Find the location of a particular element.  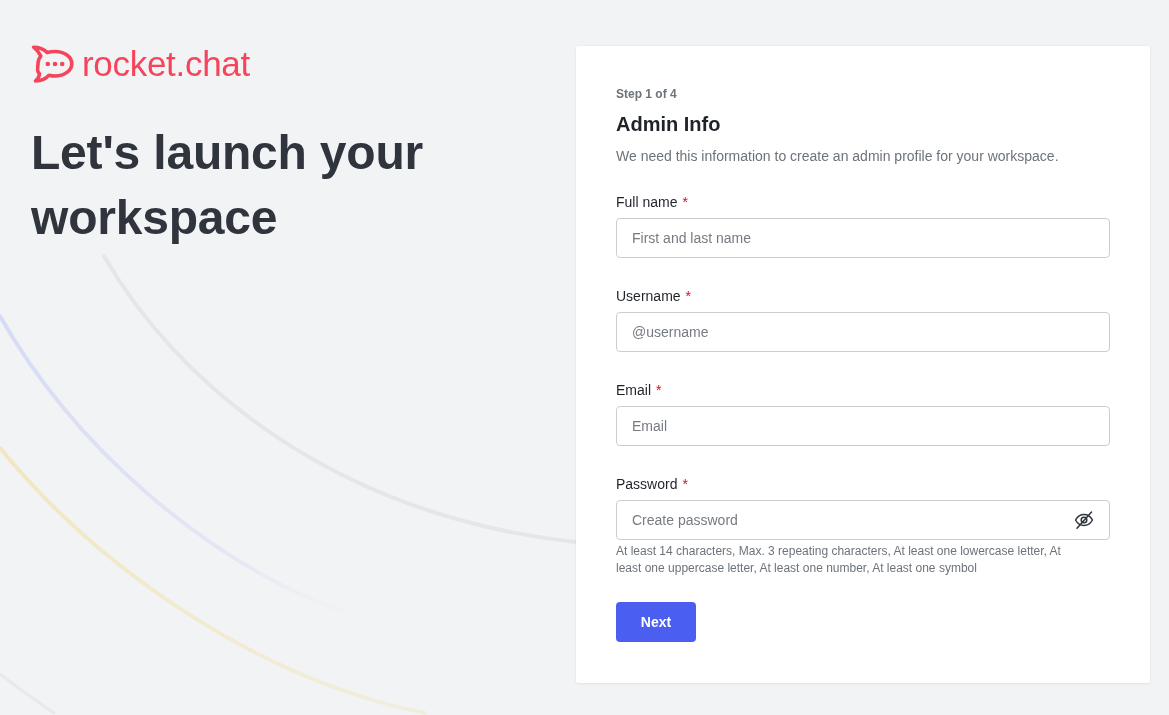

form-description: We need this information to create an admin profile for your workspace. is located at coordinates (838, 156).